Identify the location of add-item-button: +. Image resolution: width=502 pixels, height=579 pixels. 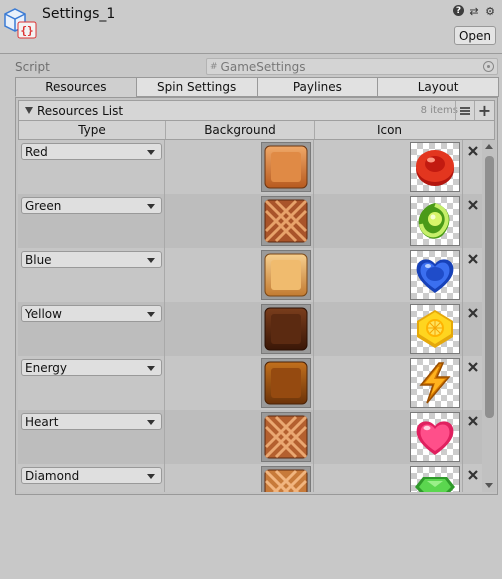
(484, 110).